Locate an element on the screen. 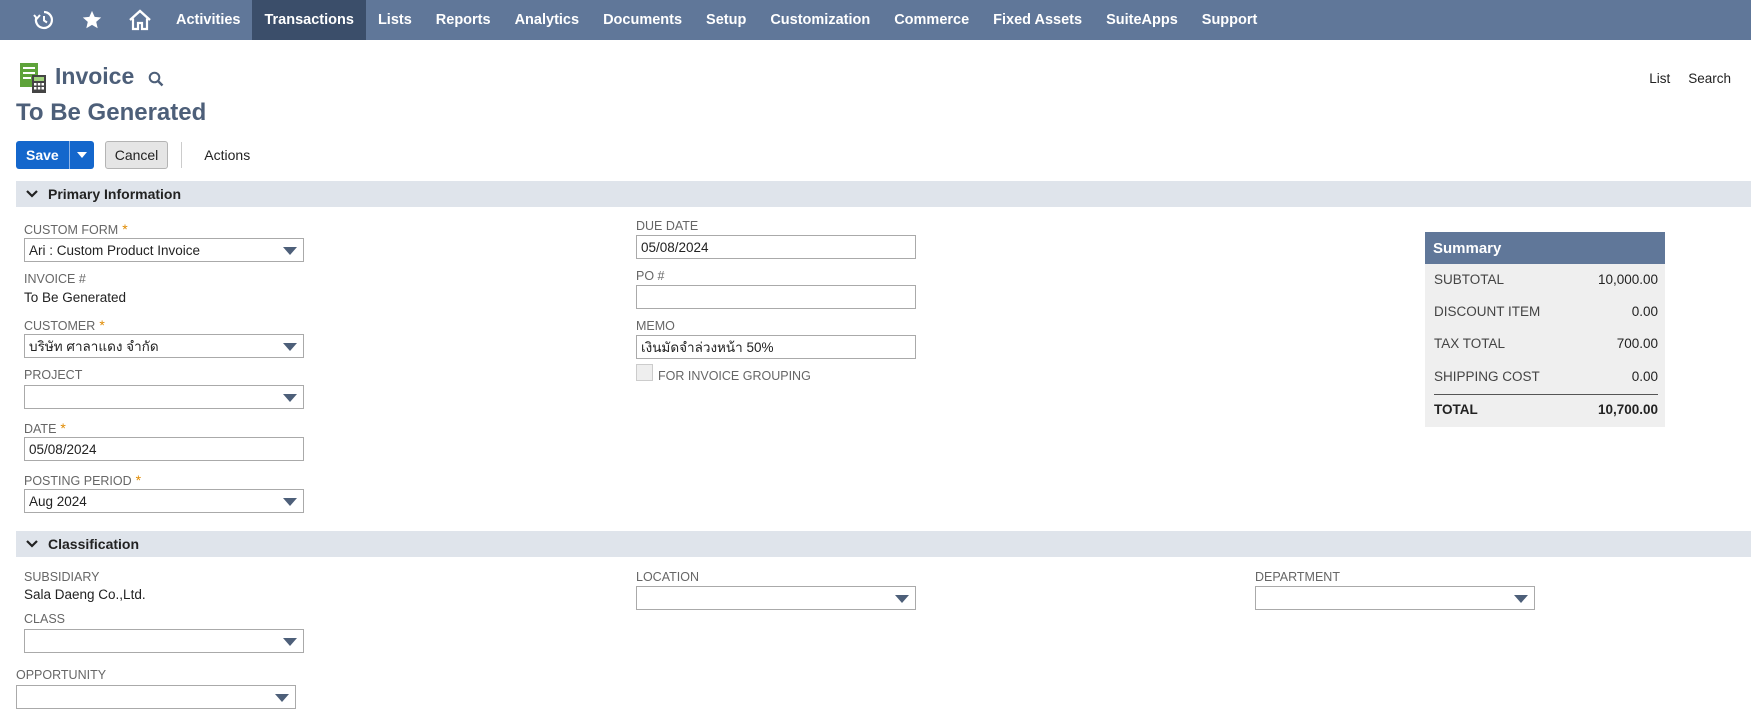  customer-select: บริษัท ศาลาแดง จำกัด is located at coordinates (164, 346).